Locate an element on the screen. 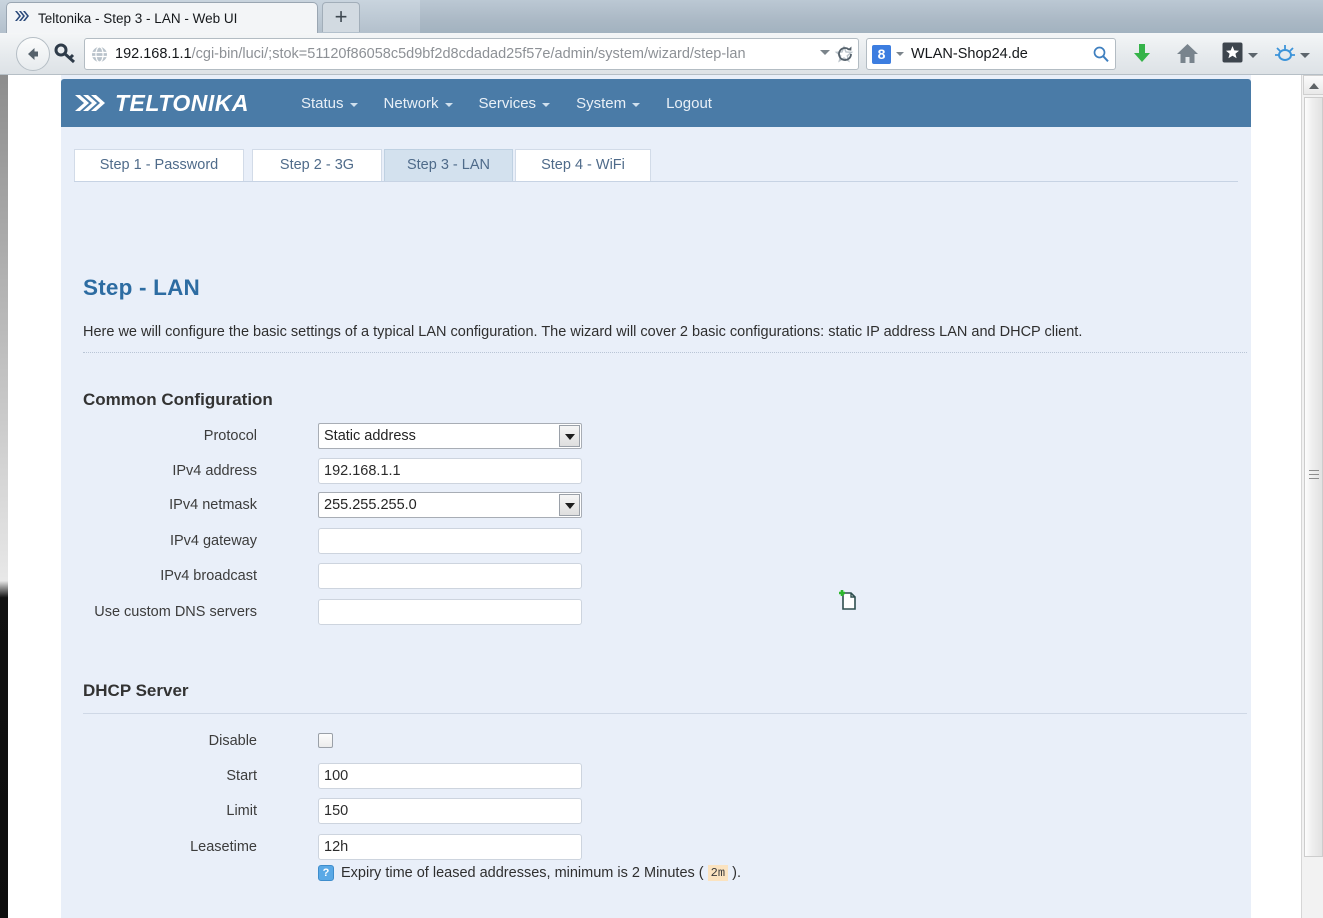  select-protocol: Static address is located at coordinates (450, 436).